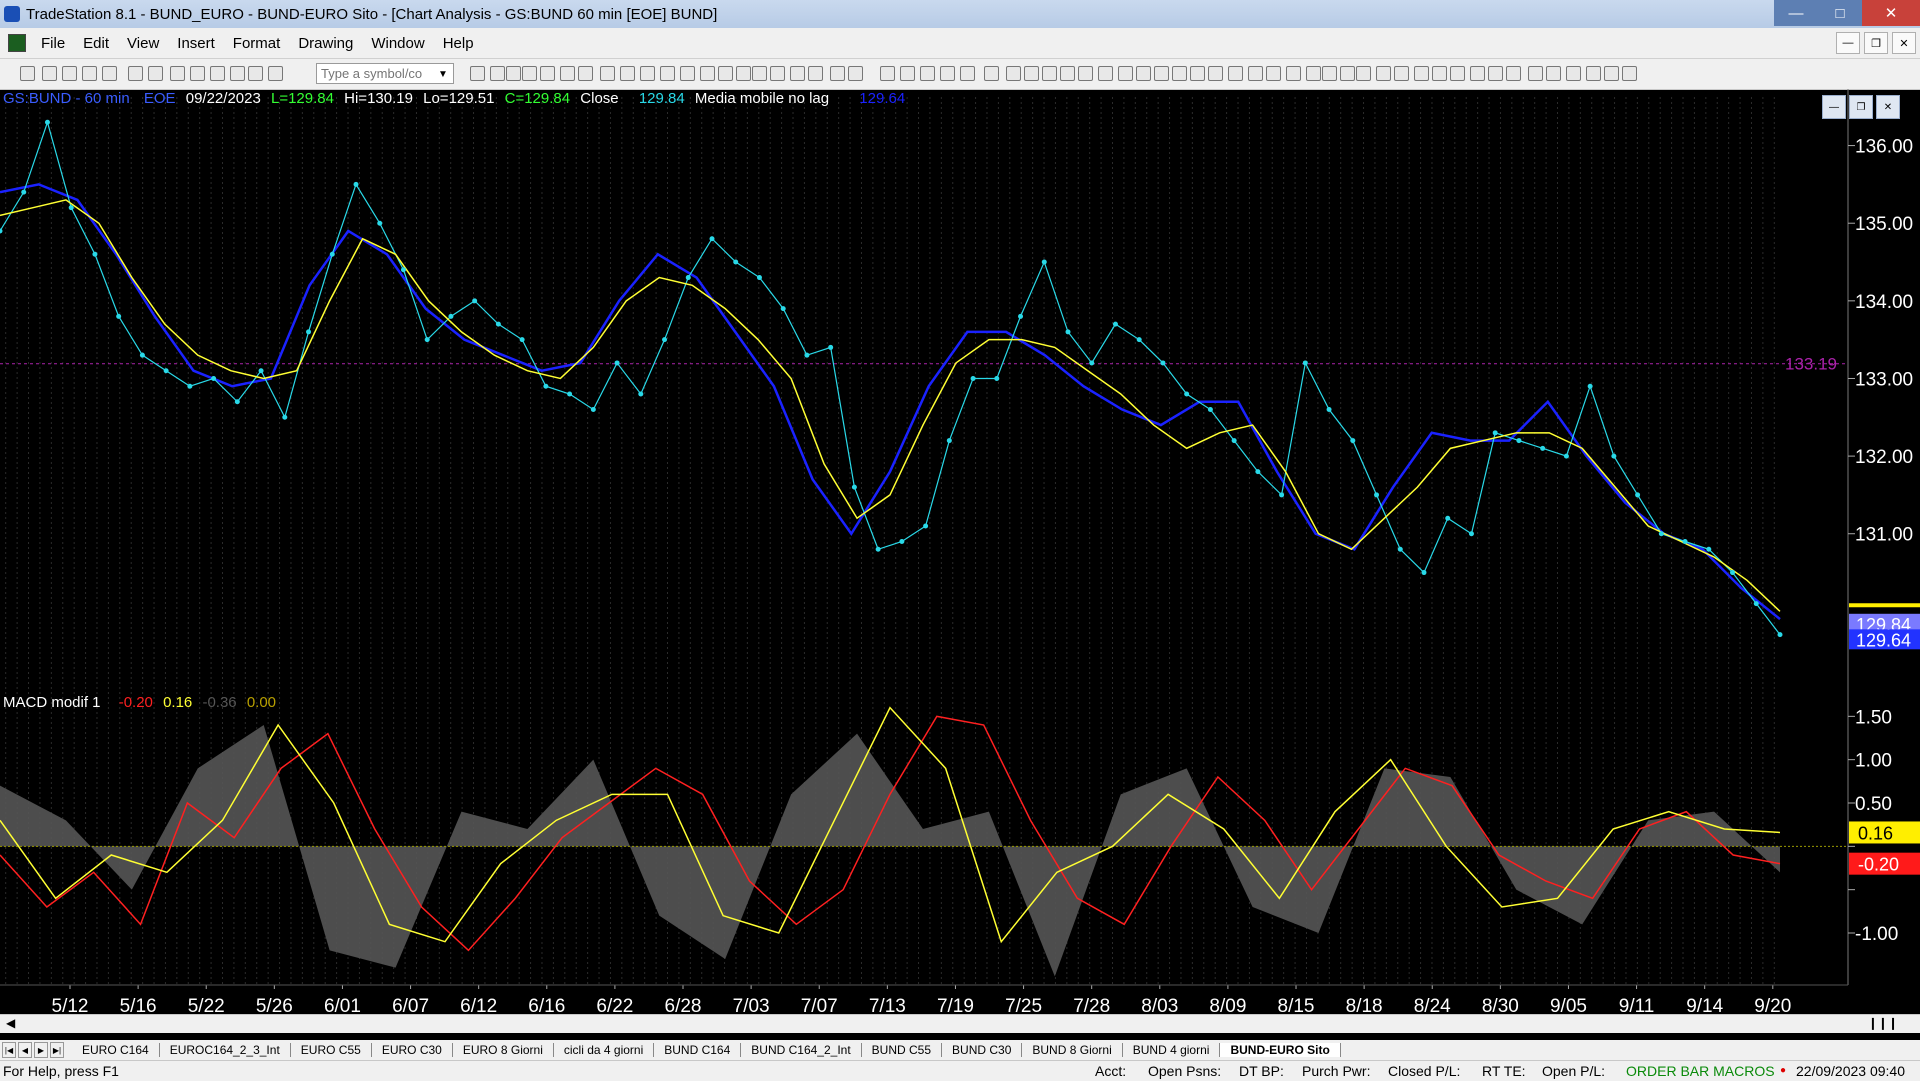 The width and height of the screenshot is (1920, 1081). Describe the element at coordinates (257, 43) in the screenshot. I see `menu-format: Format` at that location.